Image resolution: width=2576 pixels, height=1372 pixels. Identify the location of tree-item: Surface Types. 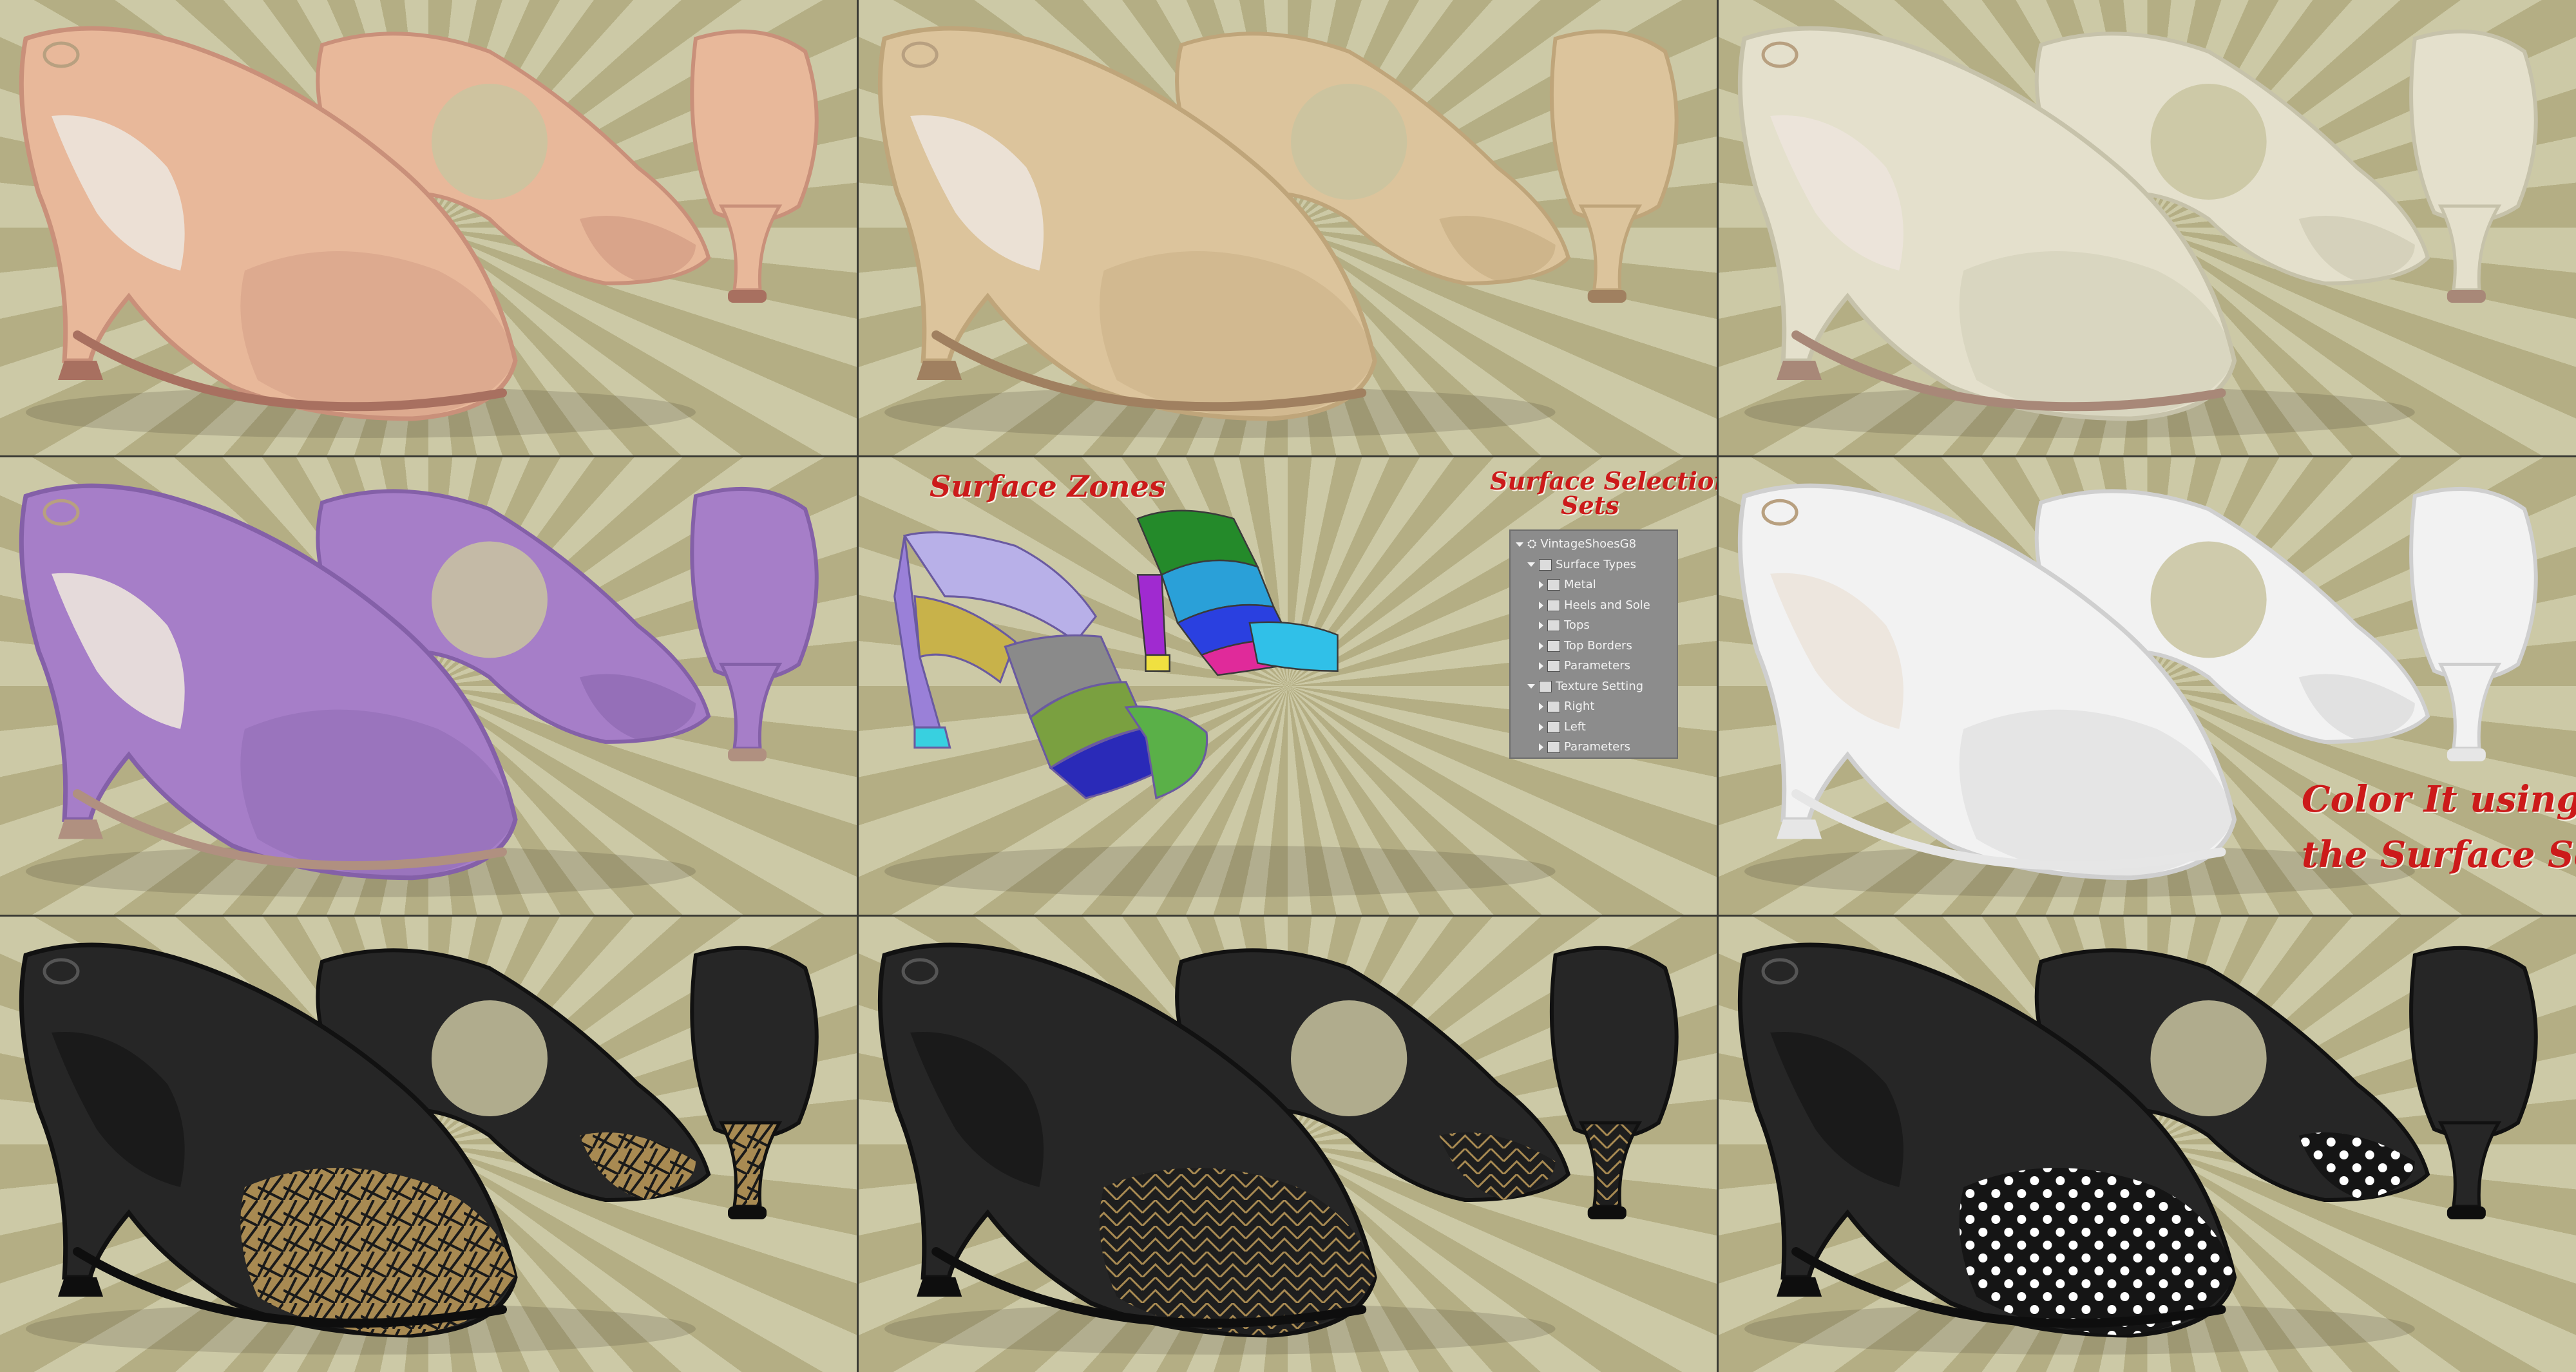
(1581, 565).